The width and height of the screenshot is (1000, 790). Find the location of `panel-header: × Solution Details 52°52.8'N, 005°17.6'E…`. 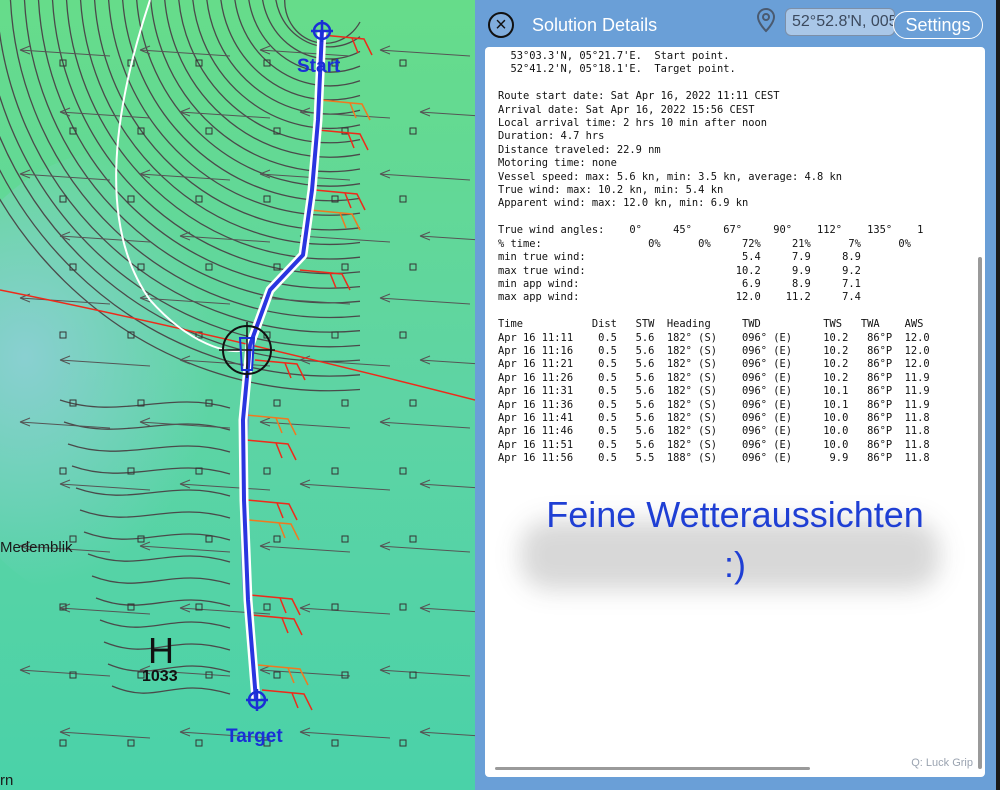

panel-header: × Solution Details 52°52.8'N, 005°17.6'E… is located at coordinates (737, 25).